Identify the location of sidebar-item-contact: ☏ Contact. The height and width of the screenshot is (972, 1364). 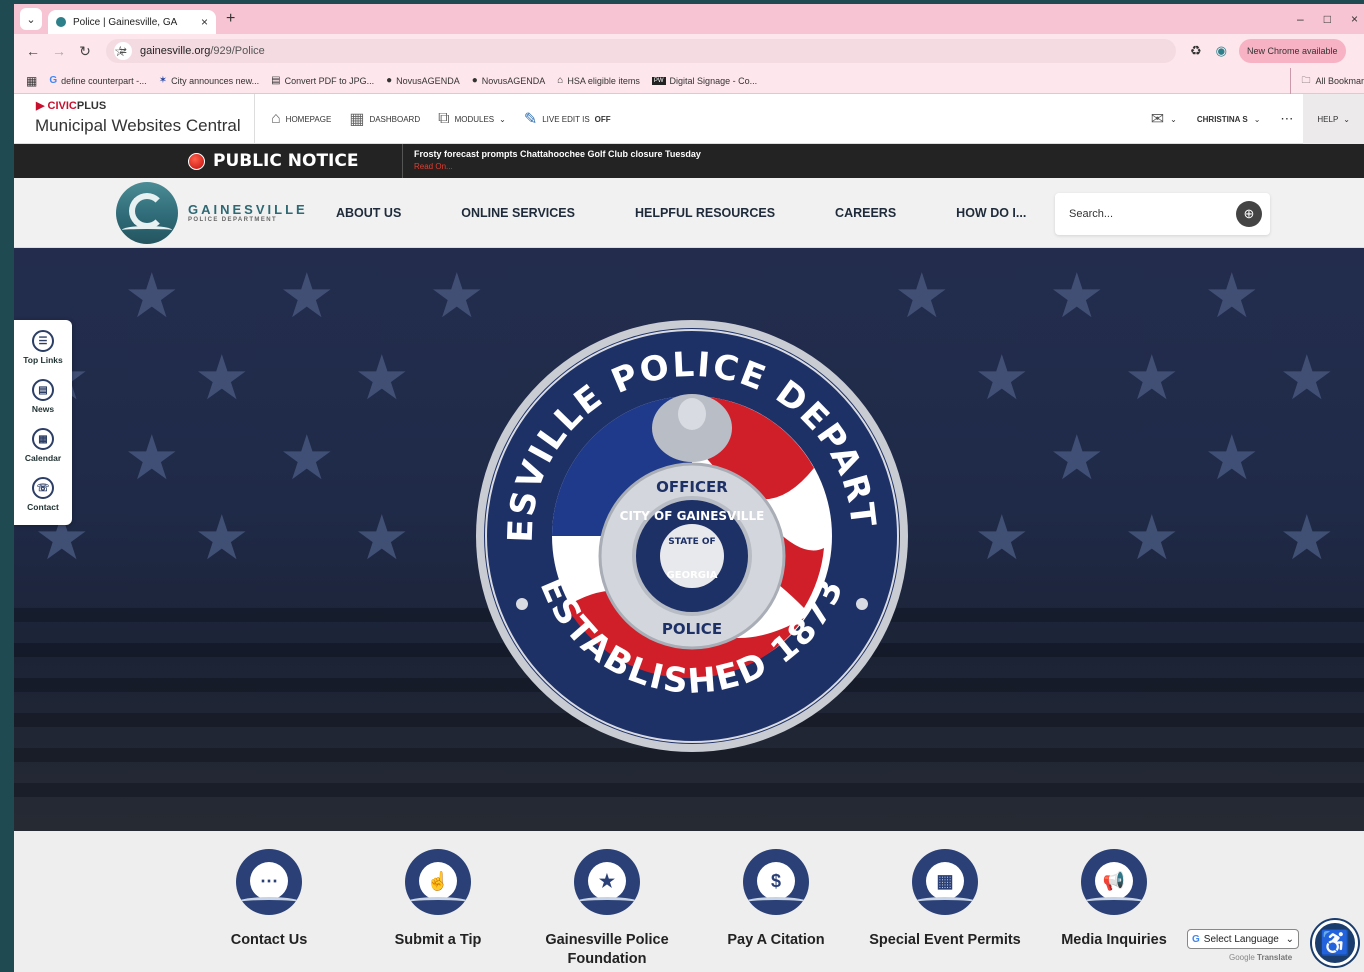
(43, 494).